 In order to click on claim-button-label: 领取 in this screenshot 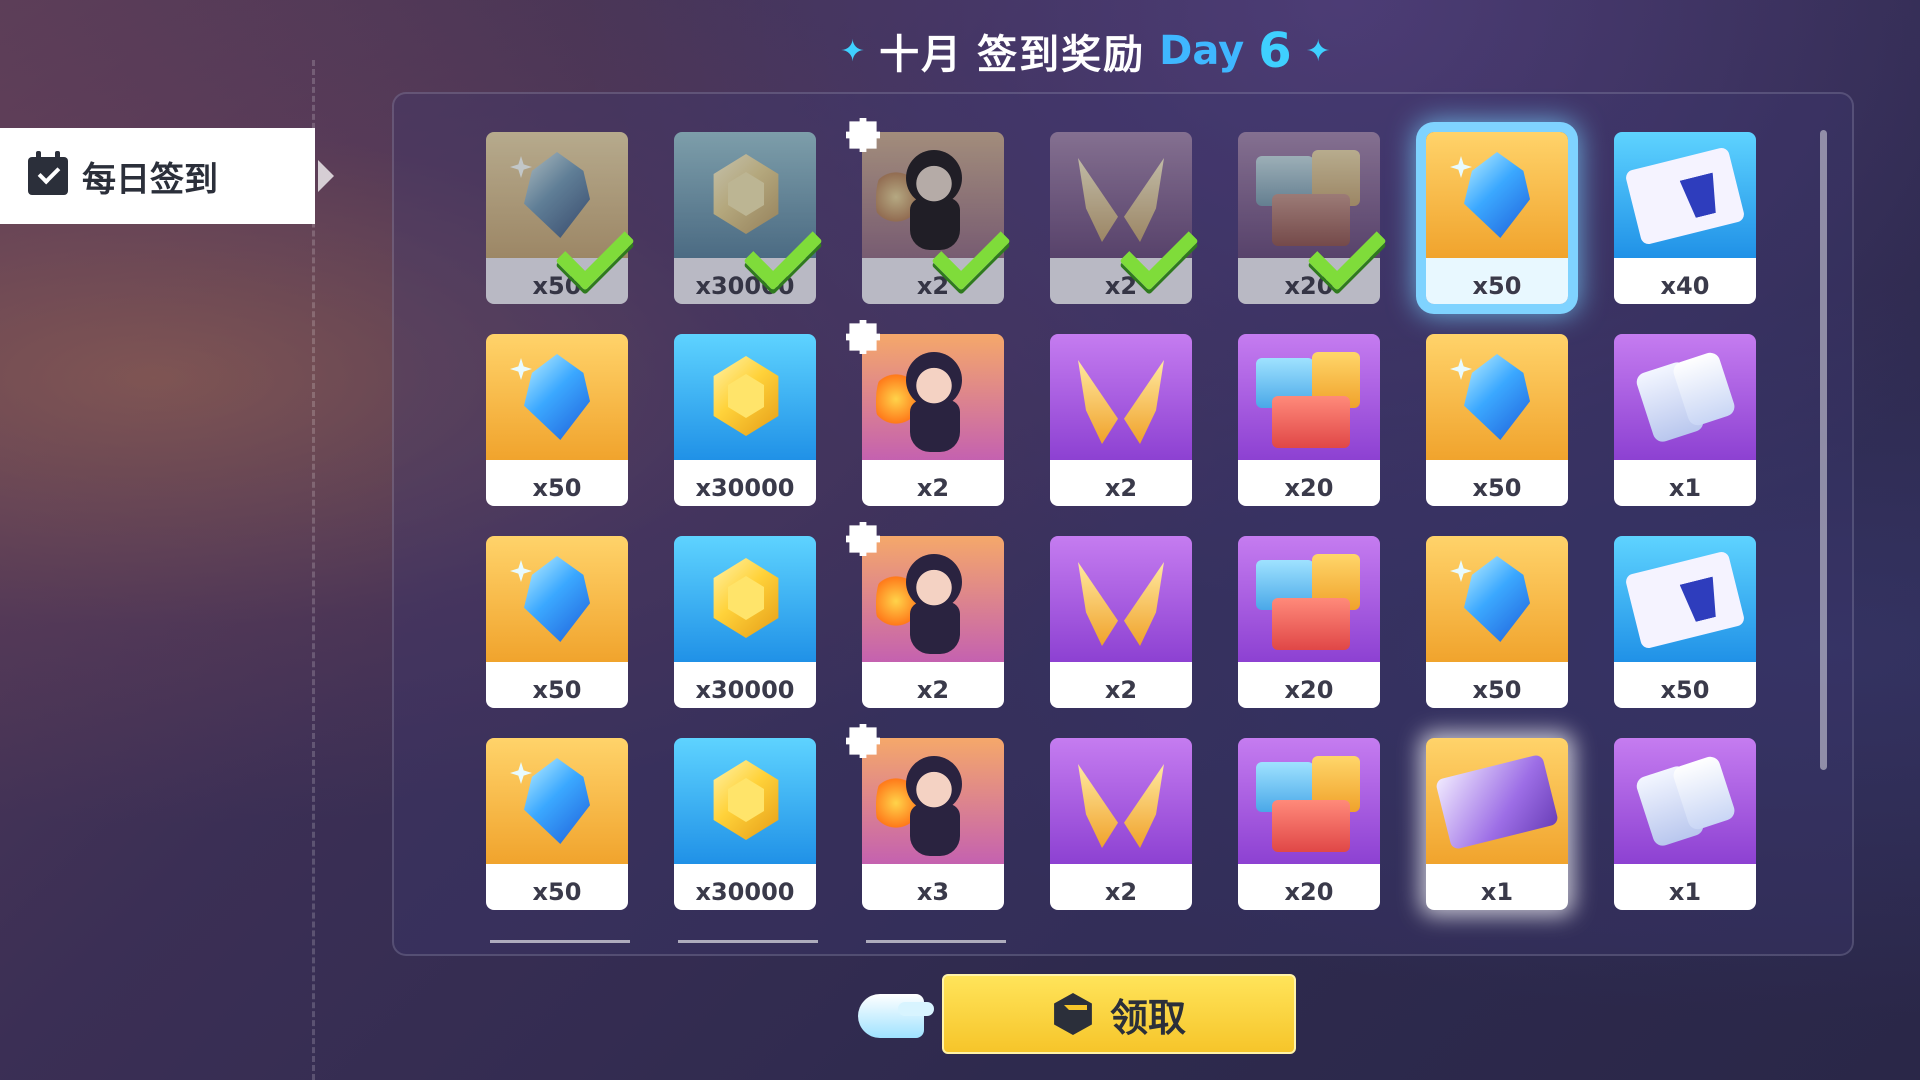, I will do `click(1147, 1017)`.